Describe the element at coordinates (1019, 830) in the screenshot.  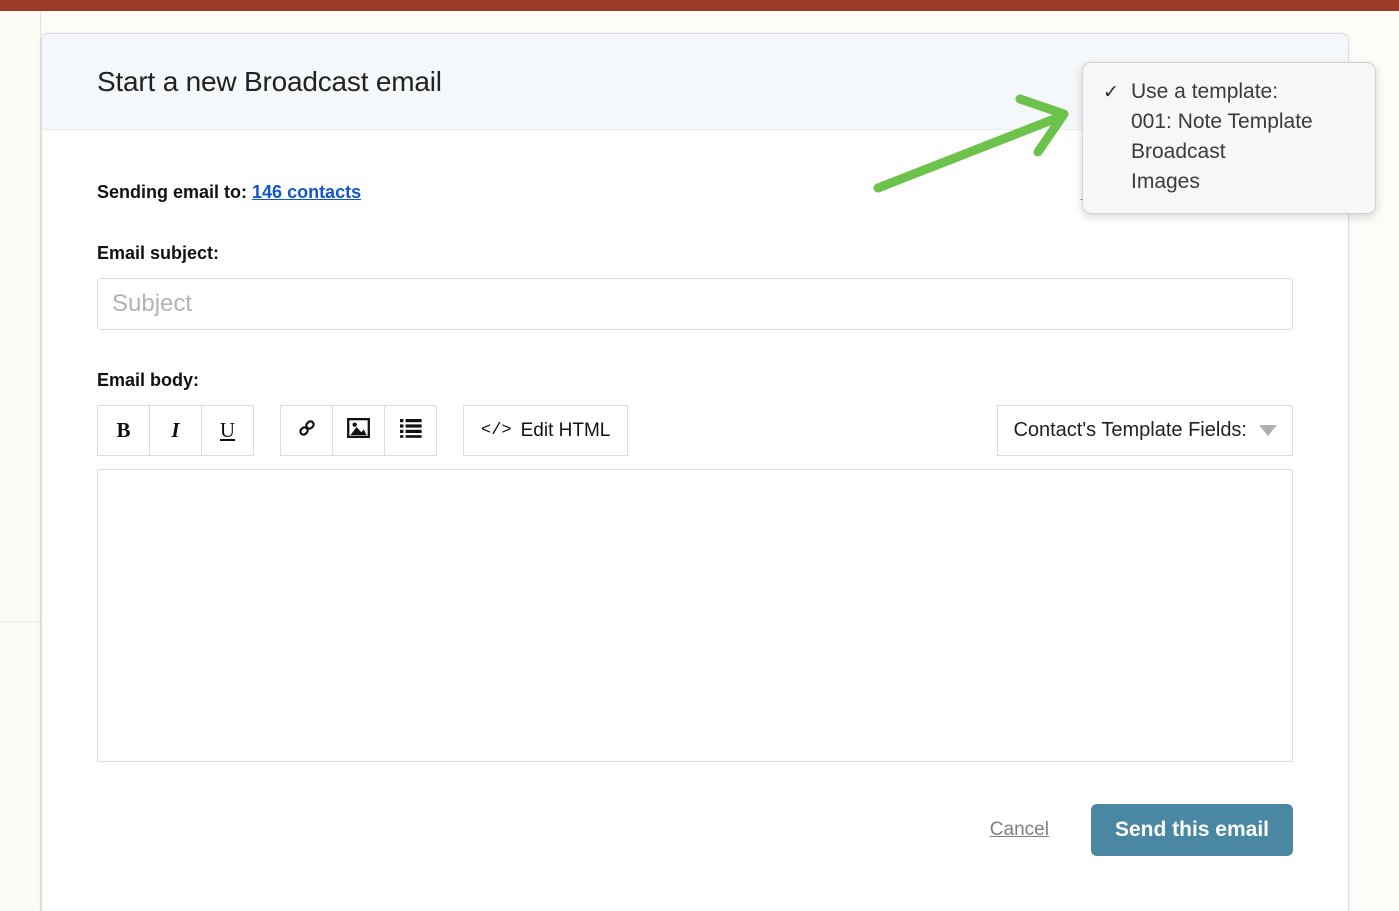
I see `cancel-button: Cancel` at that location.